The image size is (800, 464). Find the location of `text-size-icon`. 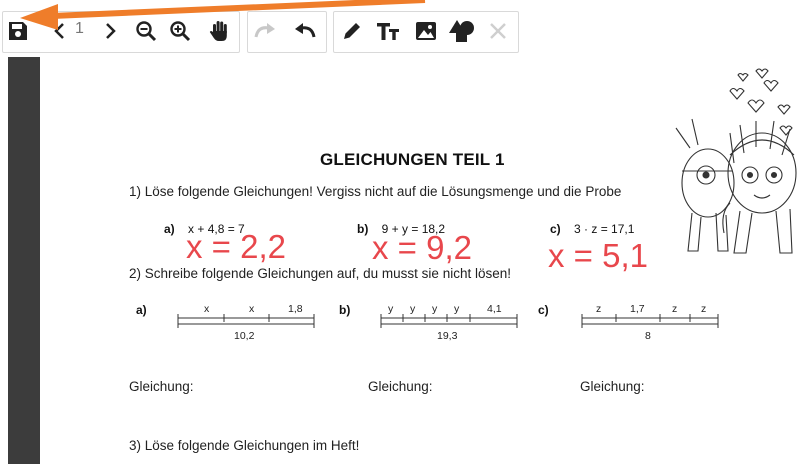

text-size-icon is located at coordinates (388, 31).